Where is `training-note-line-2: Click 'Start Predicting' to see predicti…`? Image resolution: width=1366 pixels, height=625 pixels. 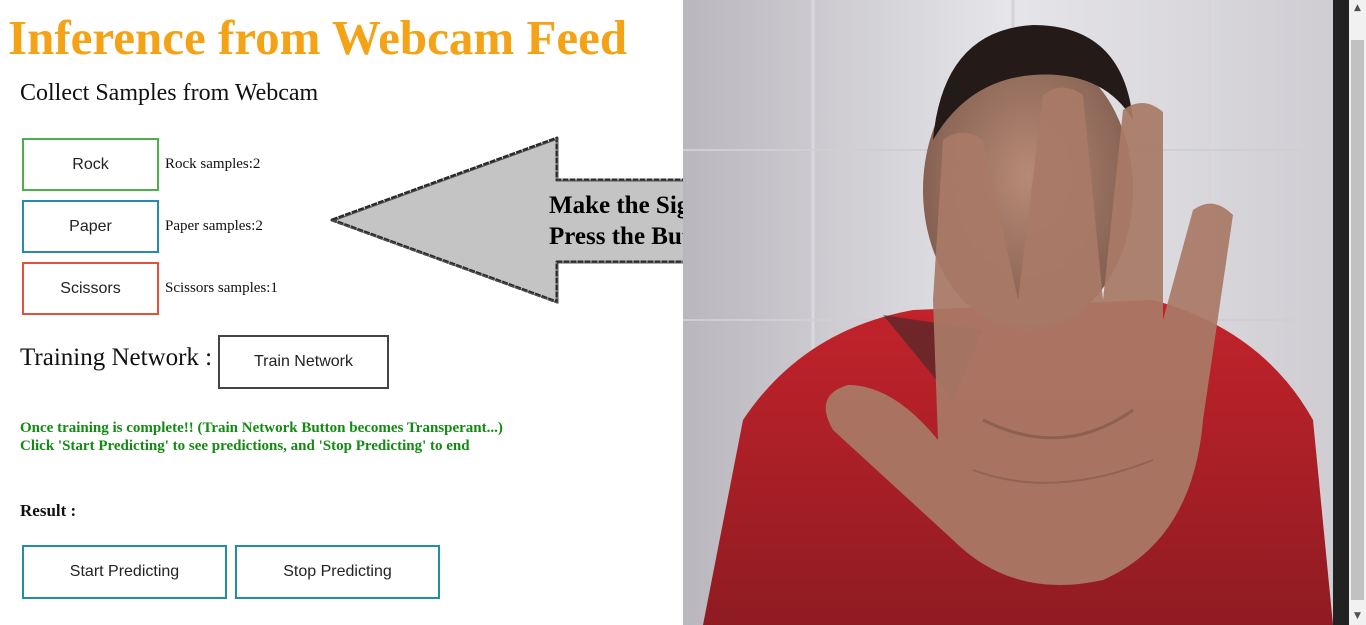
training-note-line-2: Click 'Start Predicting' to see predicti… is located at coordinates (245, 446).